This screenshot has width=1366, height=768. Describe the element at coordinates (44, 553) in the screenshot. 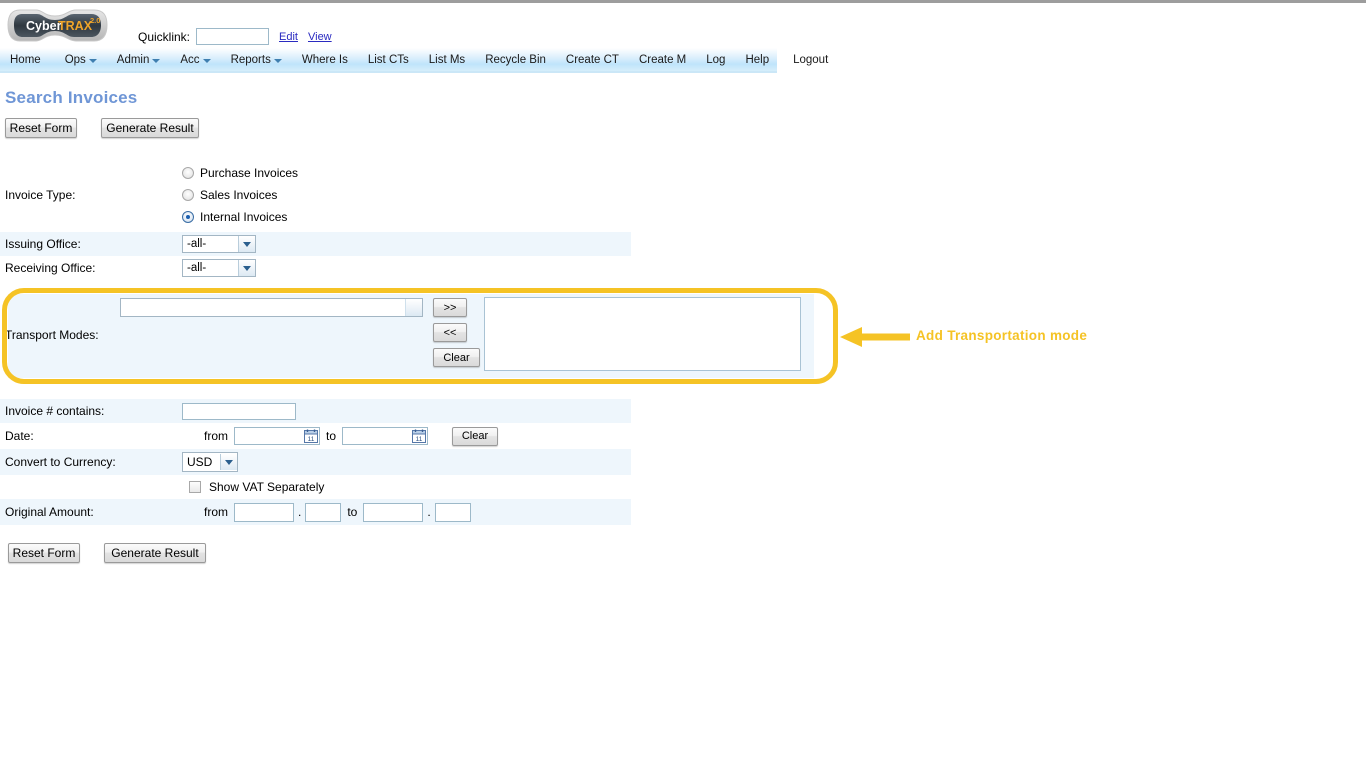

I see `reset-form-button-bottom: Reset Form` at that location.